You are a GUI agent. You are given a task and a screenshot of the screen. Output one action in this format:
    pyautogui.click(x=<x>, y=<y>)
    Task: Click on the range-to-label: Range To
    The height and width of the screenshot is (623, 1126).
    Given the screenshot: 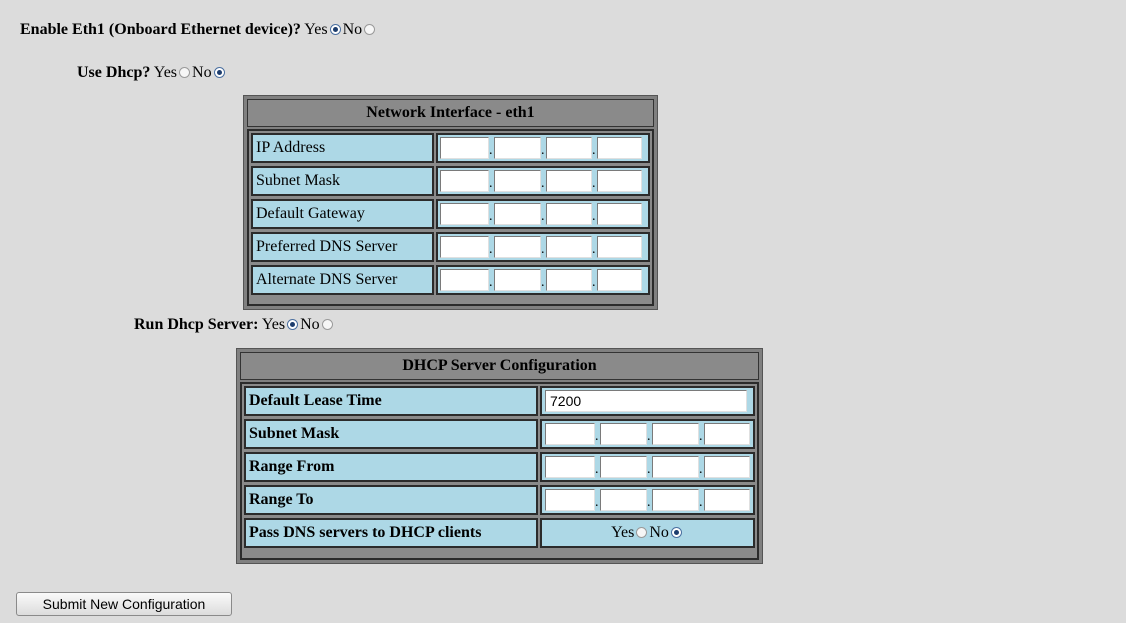 What is the action you would take?
    pyautogui.click(x=391, y=500)
    